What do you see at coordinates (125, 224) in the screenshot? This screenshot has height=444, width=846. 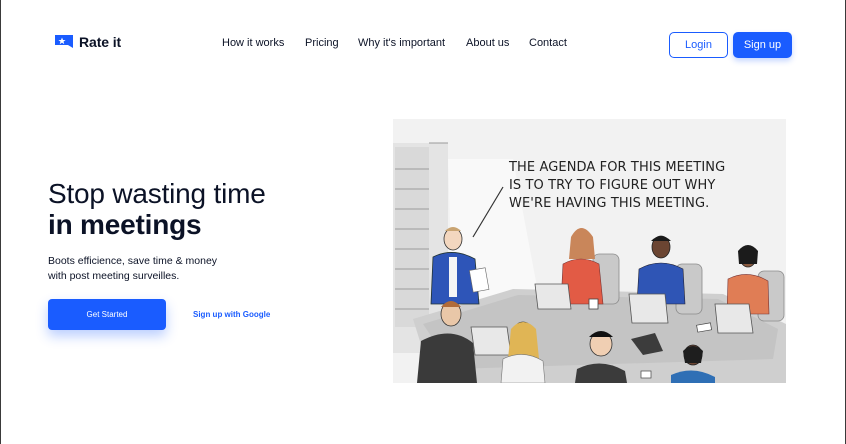 I see `hero-title-line2: in meetings` at bounding box center [125, 224].